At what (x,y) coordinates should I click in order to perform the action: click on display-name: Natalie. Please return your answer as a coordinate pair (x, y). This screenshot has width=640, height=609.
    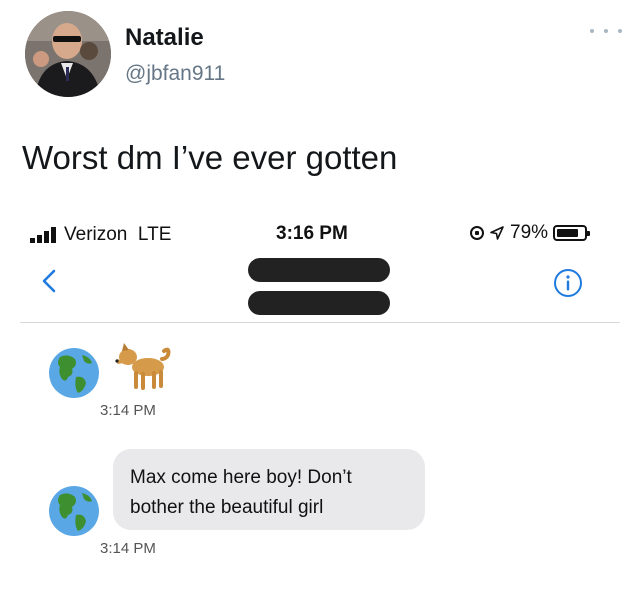
    Looking at the image, I should click on (164, 38).